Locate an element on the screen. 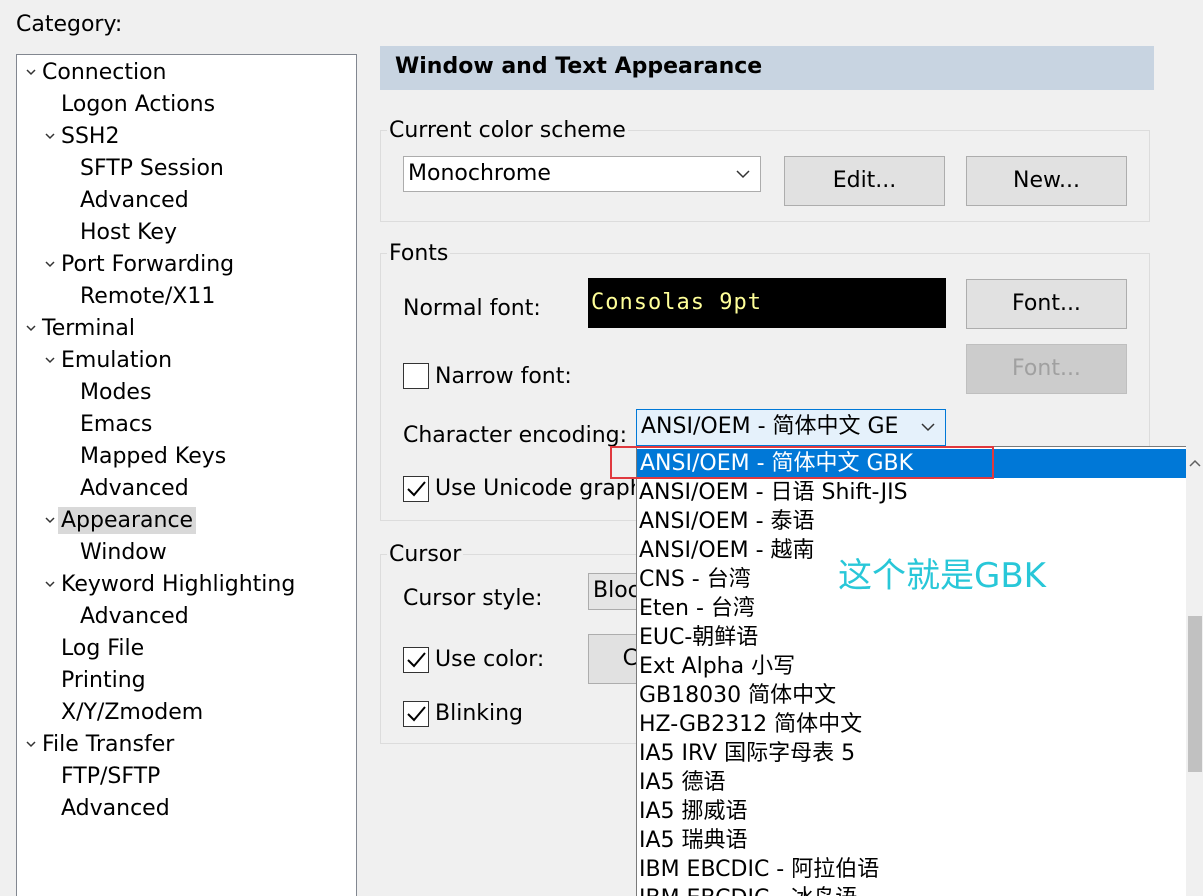 This screenshot has height=896, width=1203. tree-item: X/Y/Zmodem is located at coordinates (132, 713).